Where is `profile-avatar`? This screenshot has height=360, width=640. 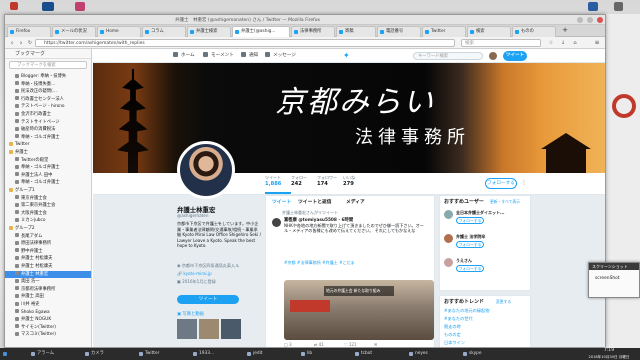
profile-avatar is located at coordinates (206, 170).